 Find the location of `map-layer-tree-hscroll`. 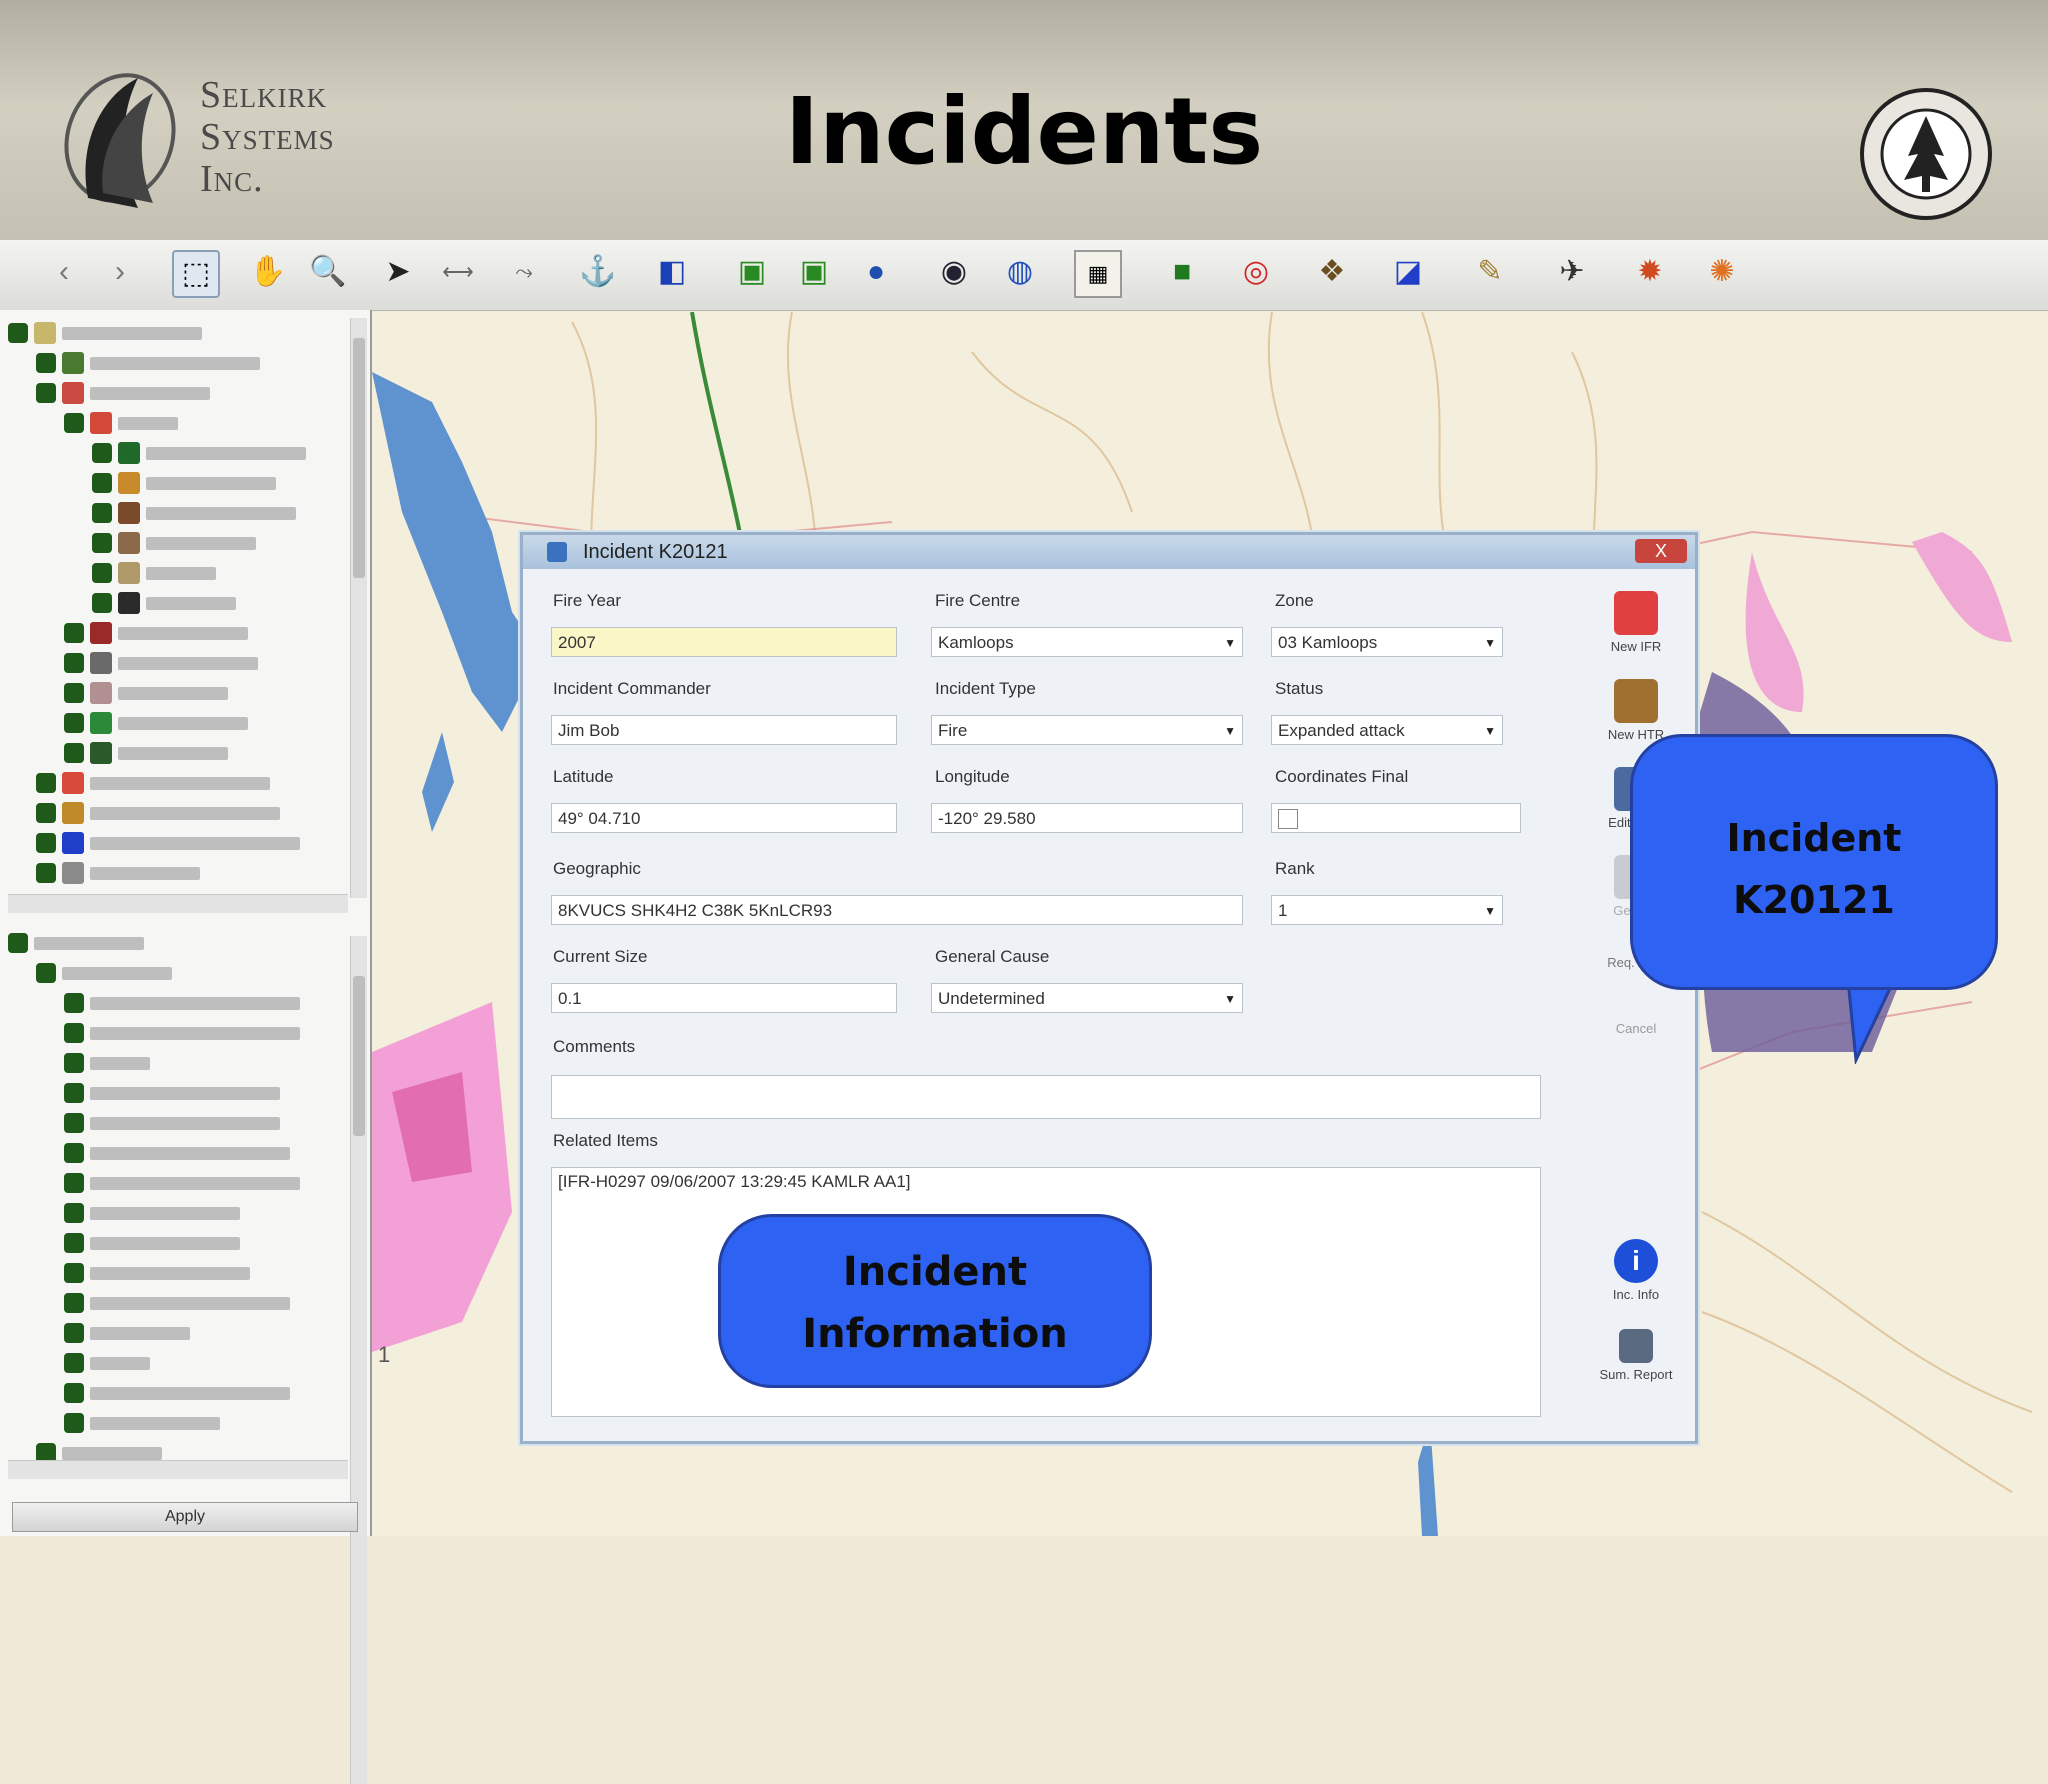

map-layer-tree-hscroll is located at coordinates (178, 1469).